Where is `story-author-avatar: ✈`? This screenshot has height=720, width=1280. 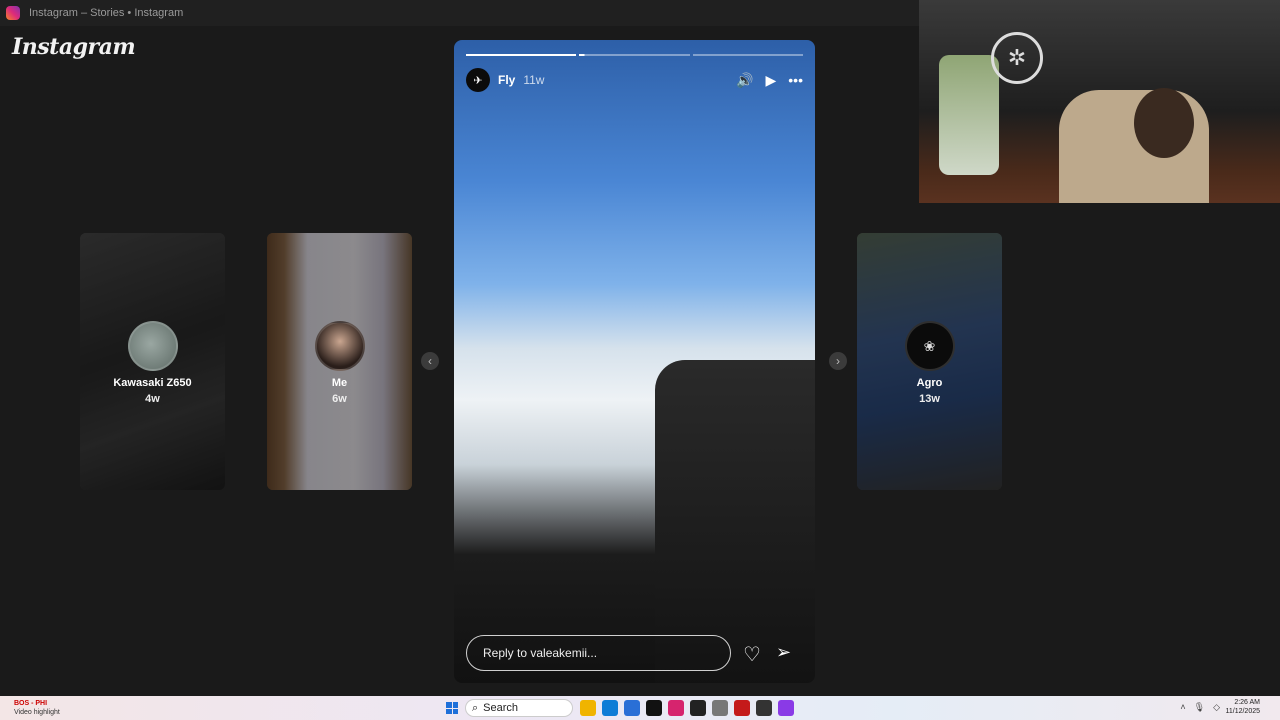 story-author-avatar: ✈ is located at coordinates (478, 80).